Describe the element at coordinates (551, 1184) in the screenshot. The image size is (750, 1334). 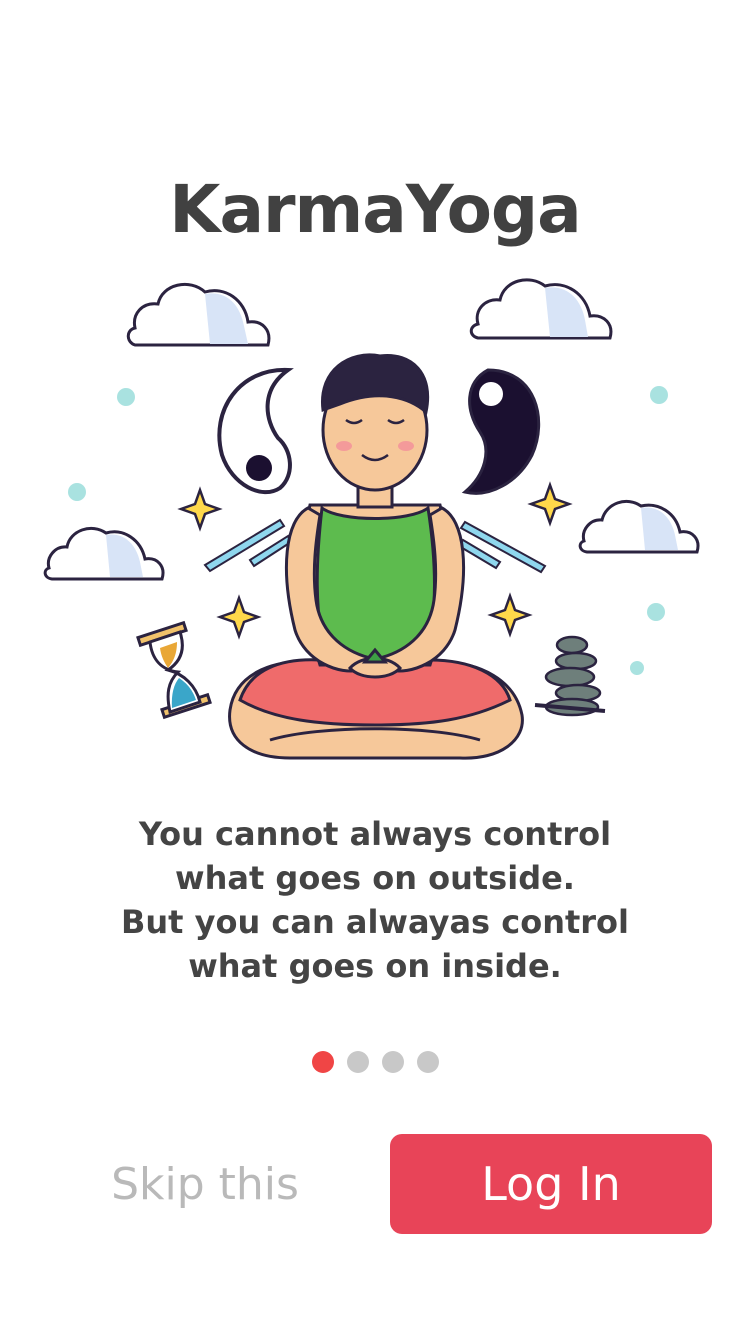
I see `login-button: Log In` at that location.